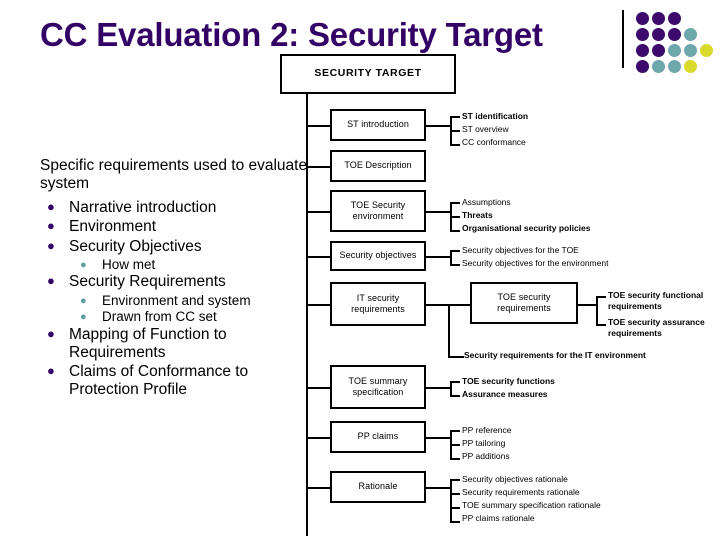 The width and height of the screenshot is (720, 540). I want to click on bullet-item: ● Security Requirements, so click(174, 282).